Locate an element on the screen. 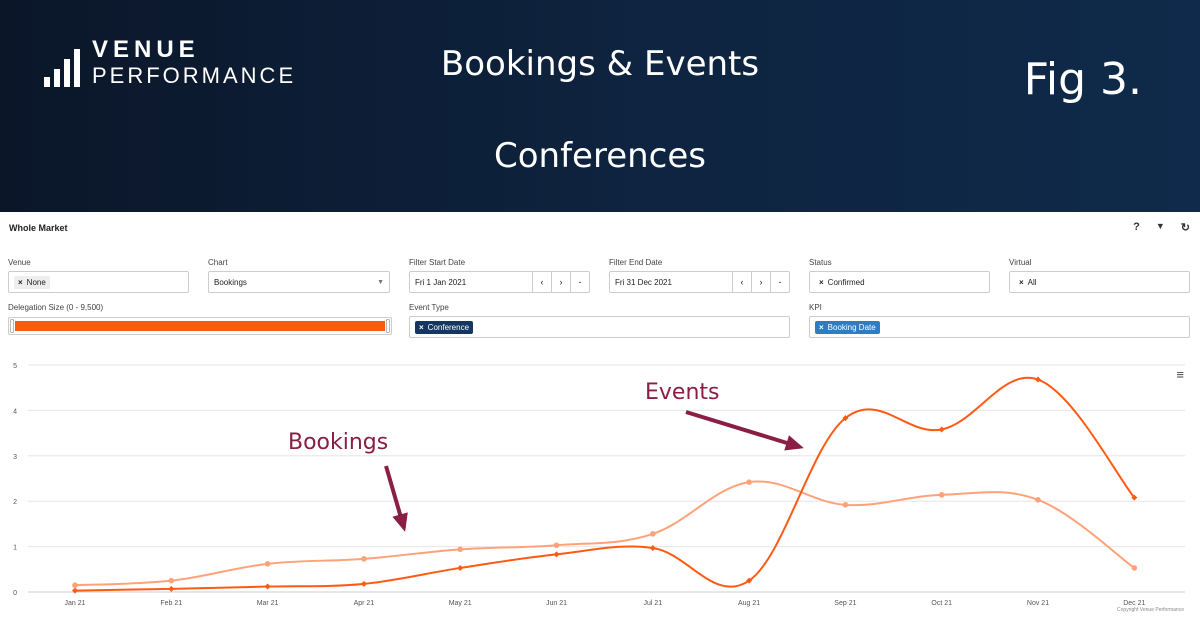 Image resolution: width=1200 pixels, height=628 pixels. x-tick-label: Apr 21 is located at coordinates (364, 603).